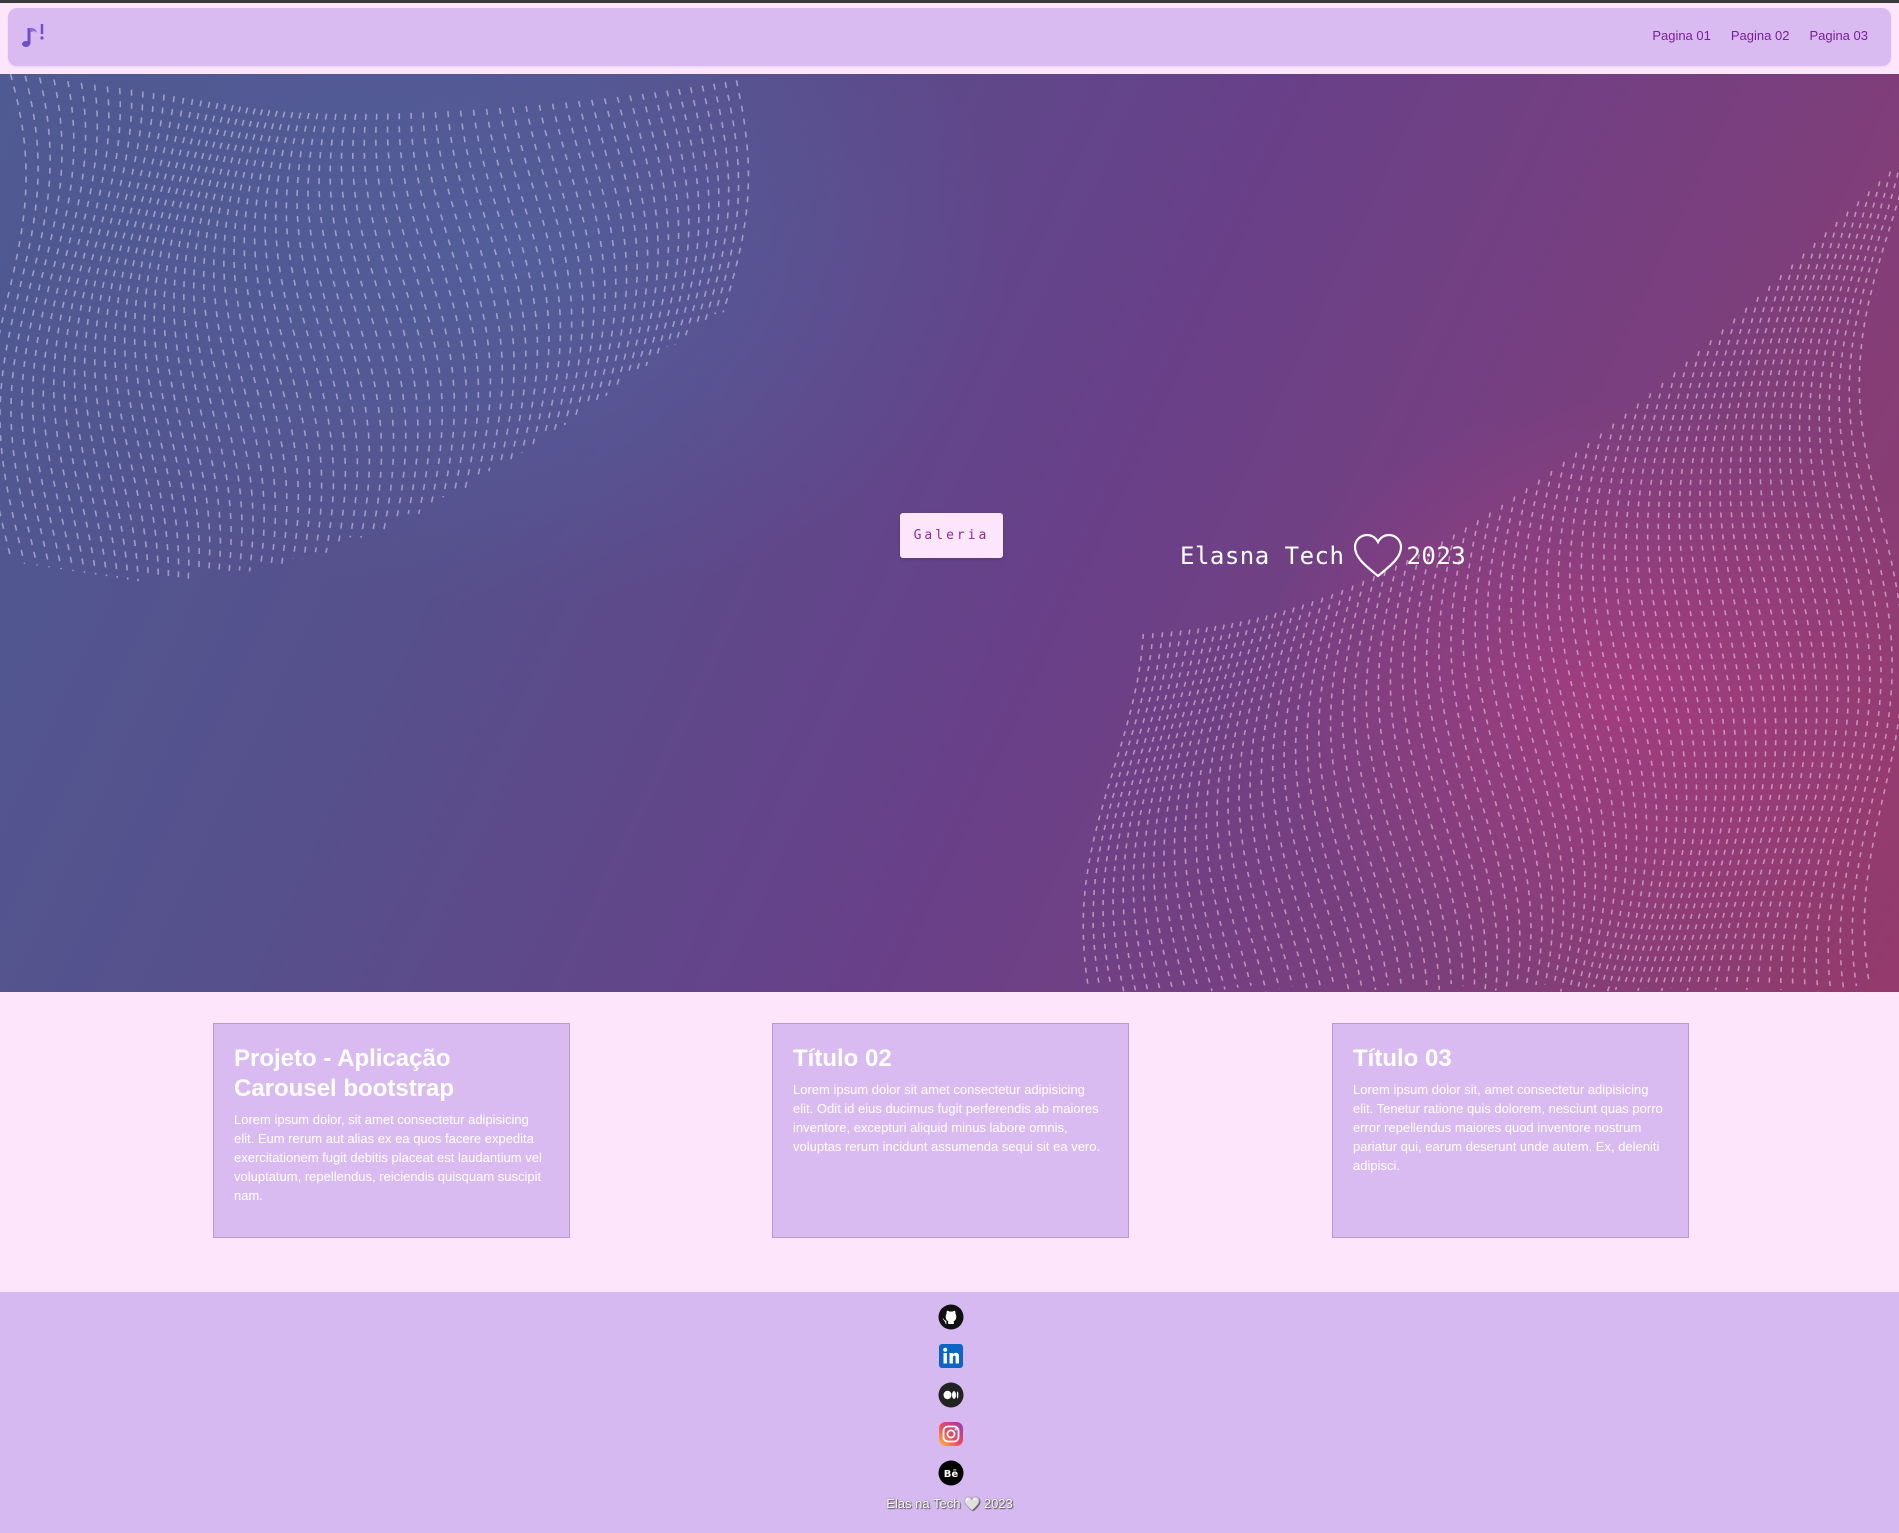 The height and width of the screenshot is (1533, 1899). Describe the element at coordinates (949, 1503) in the screenshot. I see `footer-copyright: Elas na Tech 🤍 2023` at that location.